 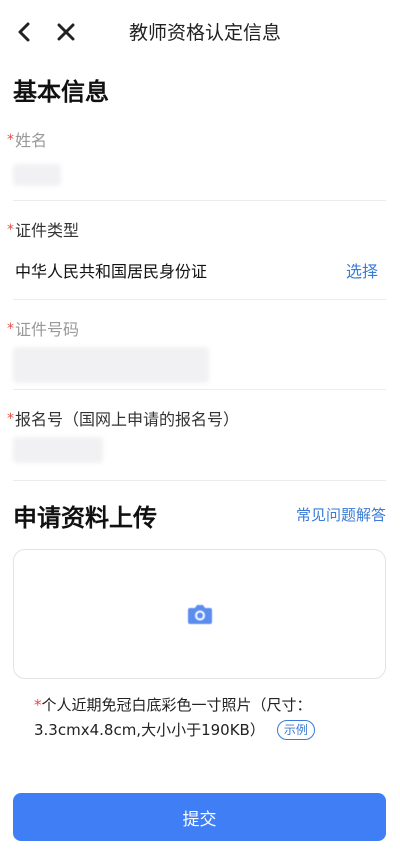 What do you see at coordinates (196, 257) in the screenshot?
I see `id-type-field: *证件类型 中华人民共和国居民身份证 选择` at bounding box center [196, 257].